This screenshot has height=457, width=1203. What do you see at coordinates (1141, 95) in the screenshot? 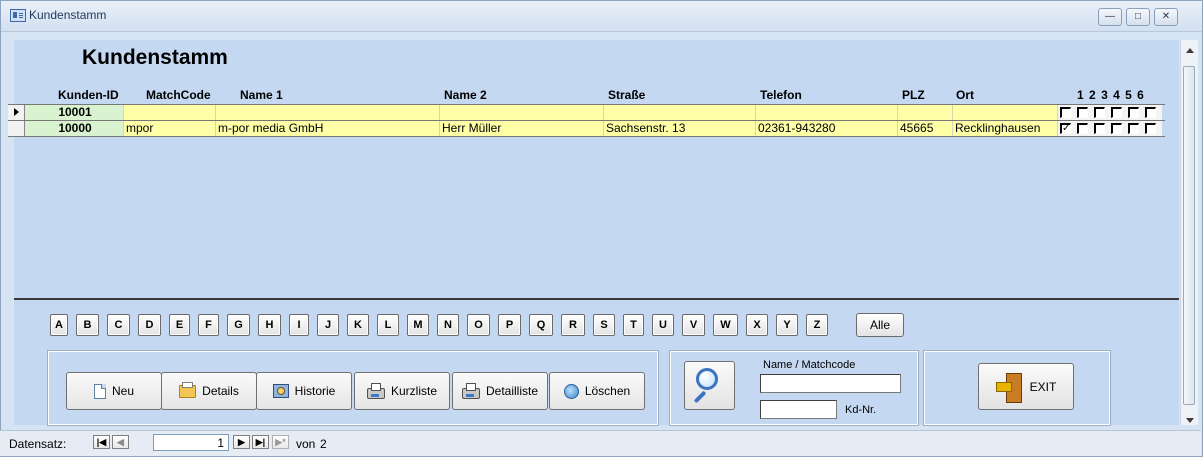
I see `check-number-6: 6` at bounding box center [1141, 95].